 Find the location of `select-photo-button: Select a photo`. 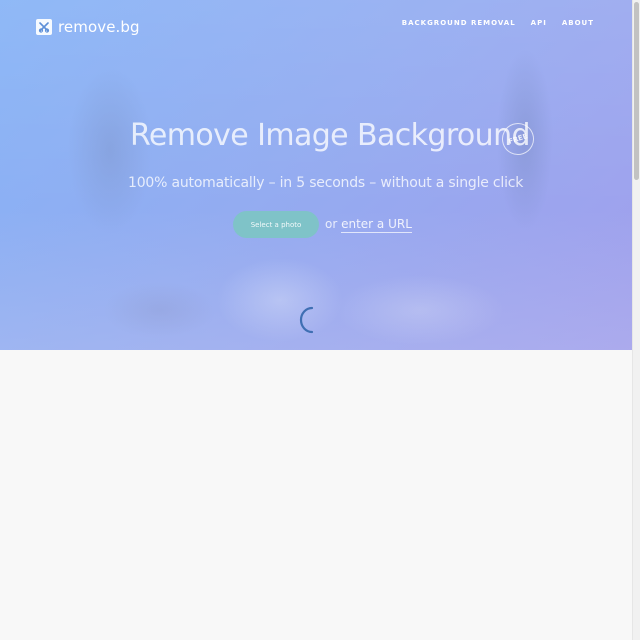

select-photo-button: Select a photo is located at coordinates (276, 224).